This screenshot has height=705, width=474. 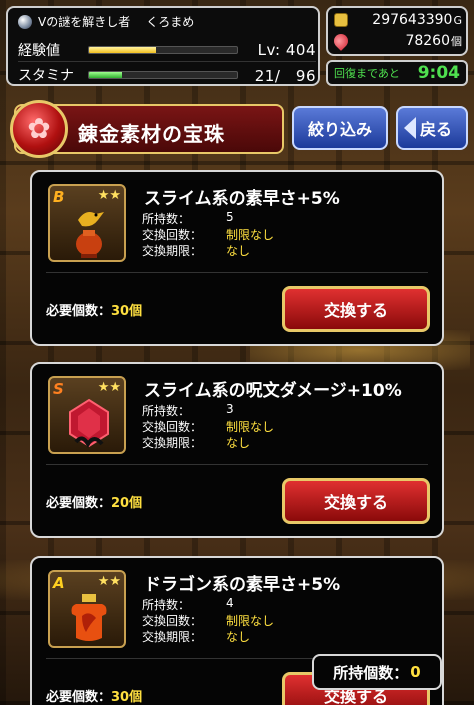 What do you see at coordinates (341, 41) in the screenshot?
I see `gem-icon` at bounding box center [341, 41].